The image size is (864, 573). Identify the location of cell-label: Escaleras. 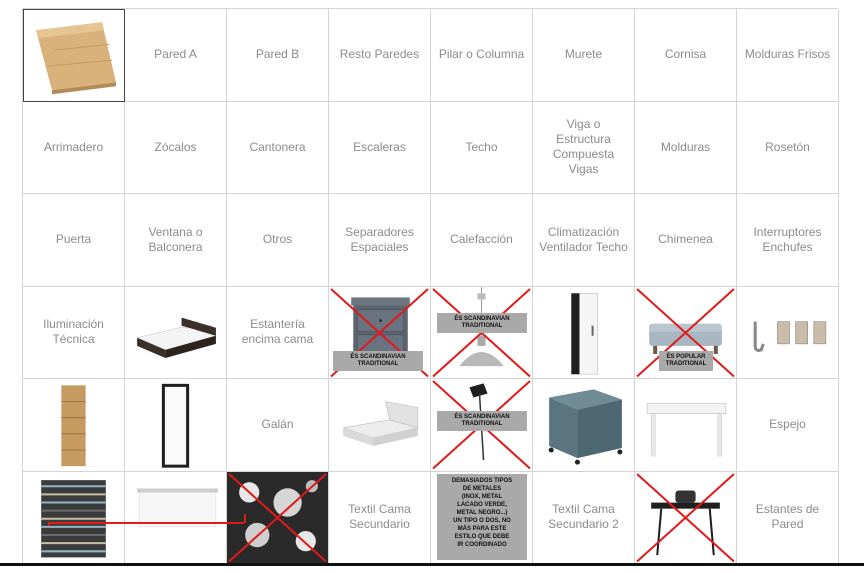
(379, 146).